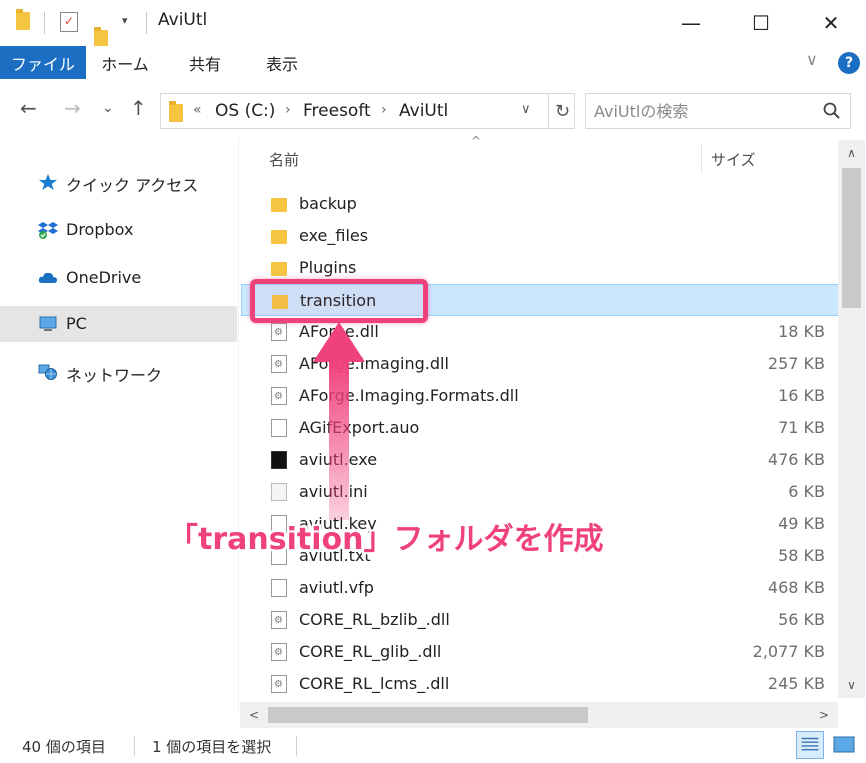 The image size is (866, 763). What do you see at coordinates (796, 683) in the screenshot?
I see `file-size: 245 KB` at bounding box center [796, 683].